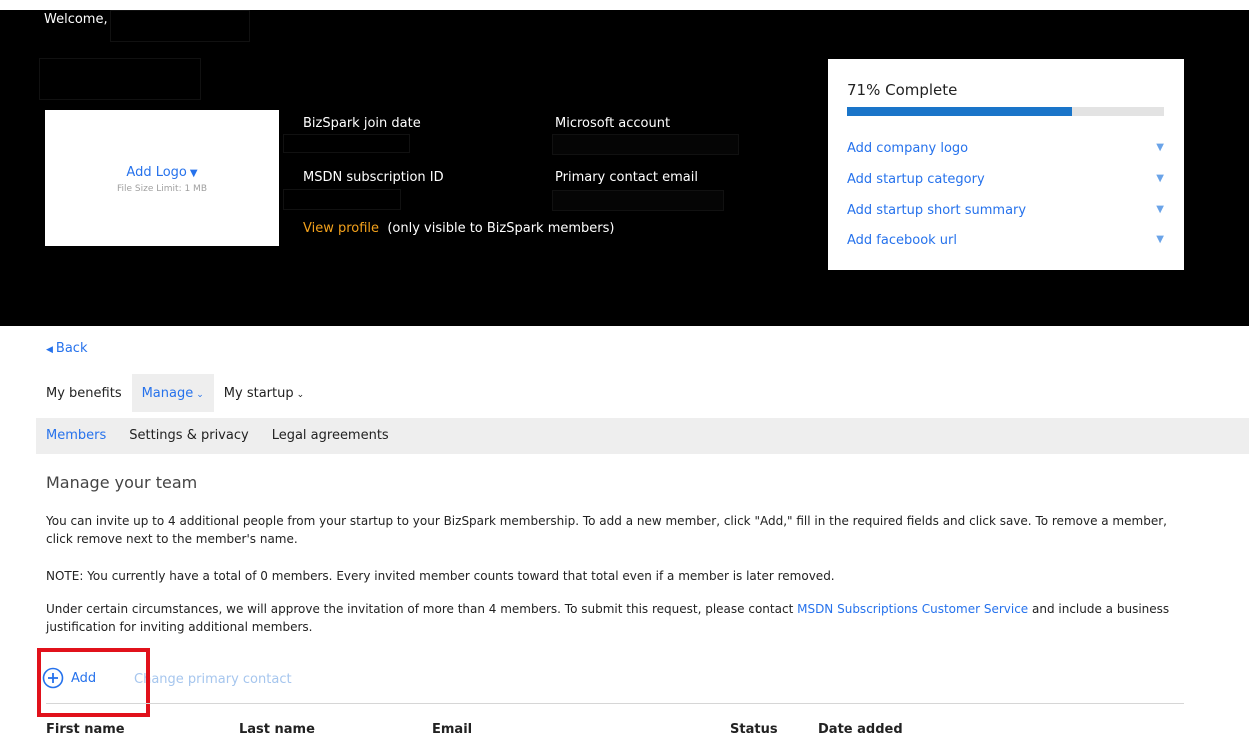  I want to click on completion-progress-bar, so click(1005, 111).